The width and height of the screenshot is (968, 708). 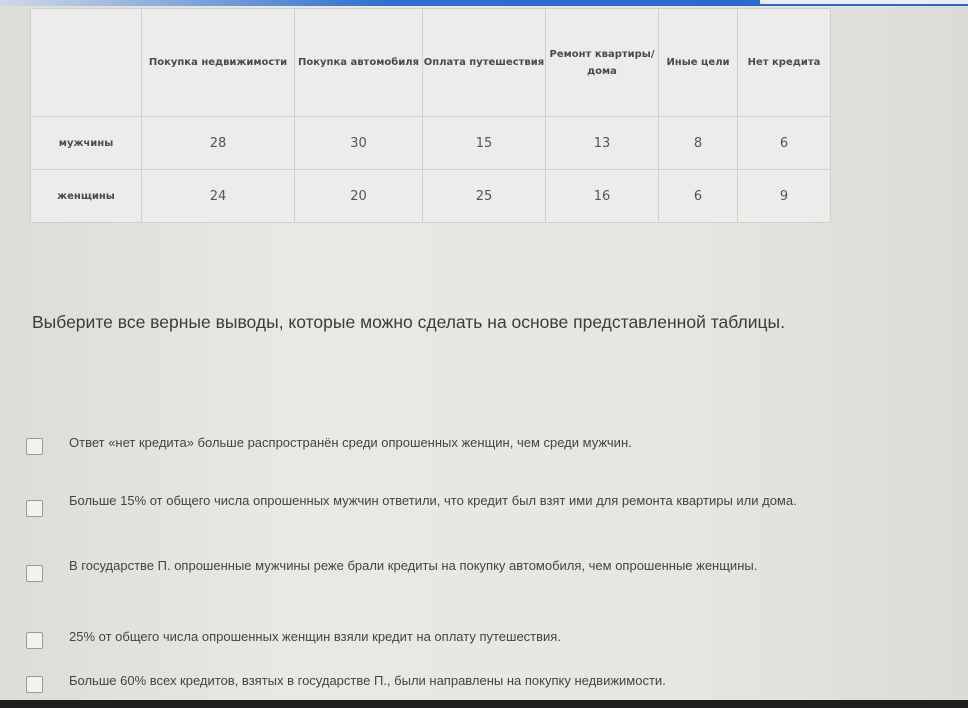 What do you see at coordinates (864, 2) in the screenshot?
I see `address-pill` at bounding box center [864, 2].